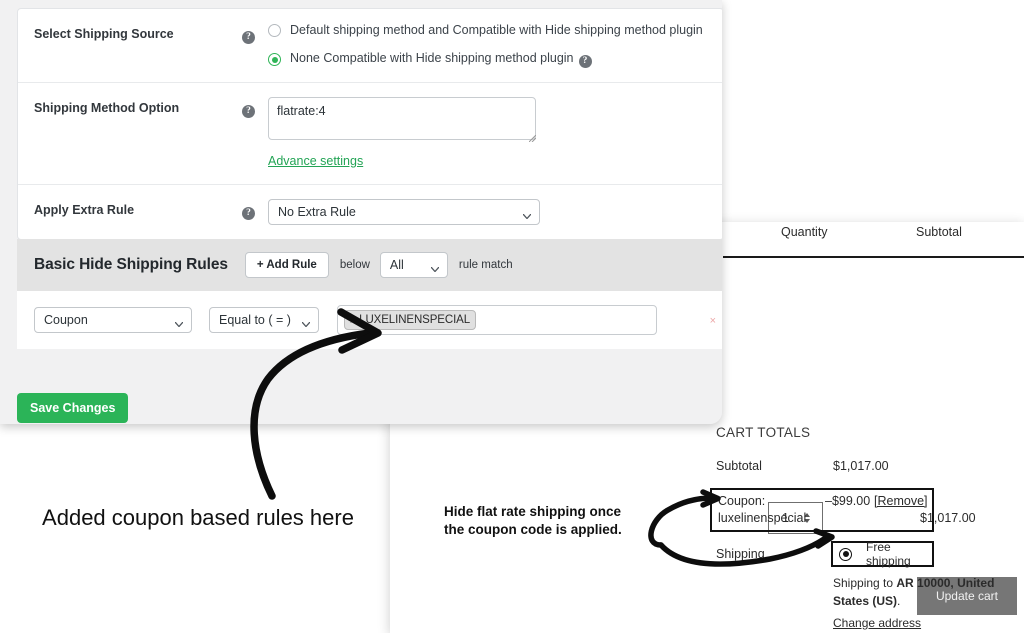 The width and height of the screenshot is (1024, 633). What do you see at coordinates (873, 240) in the screenshot?
I see `cart-table-header: Quantity Subtotal` at bounding box center [873, 240].